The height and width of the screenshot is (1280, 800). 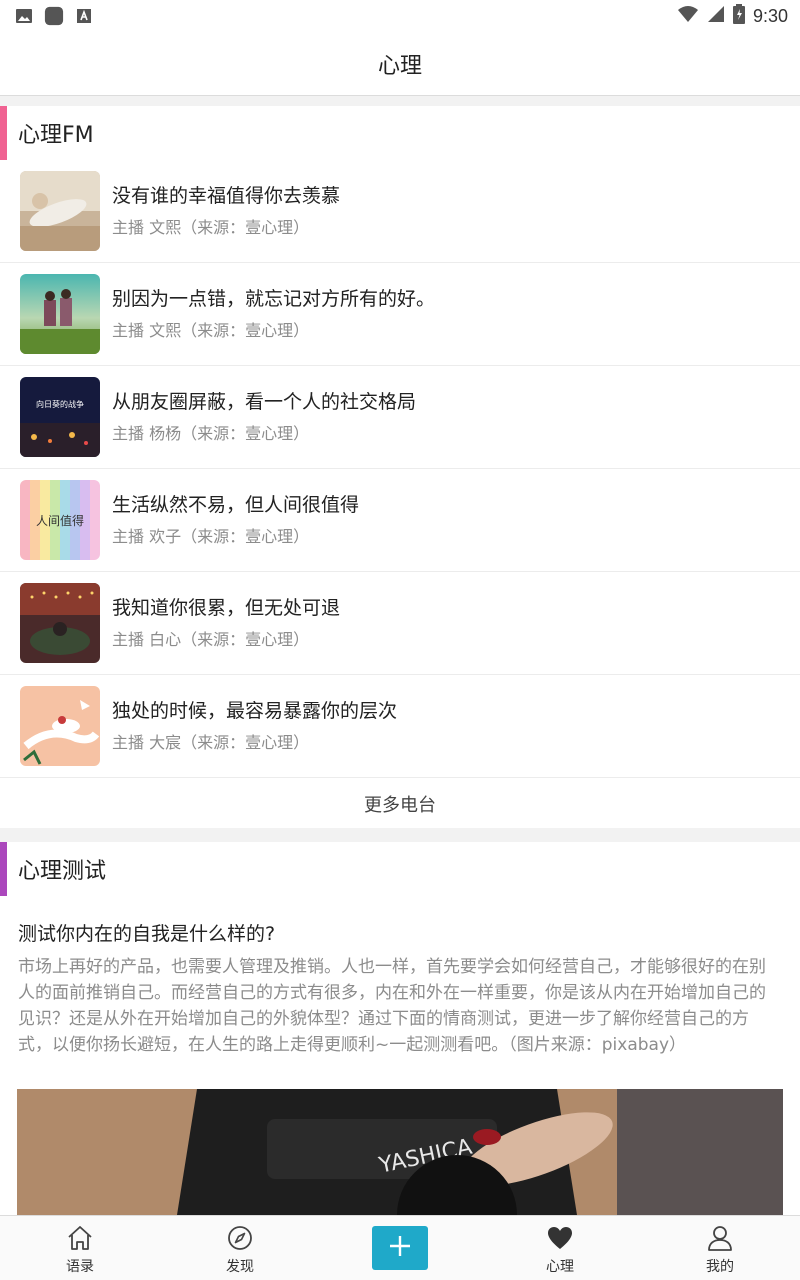 I want to click on app-notification-icon, so click(x=54, y=16).